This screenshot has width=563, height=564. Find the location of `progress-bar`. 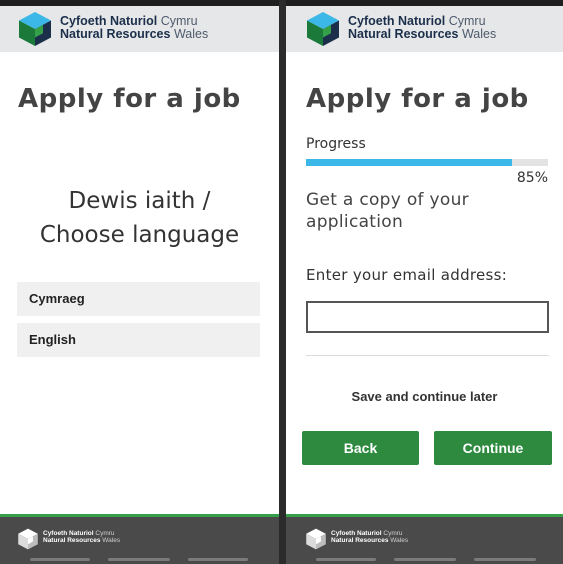

progress-bar is located at coordinates (427, 162).